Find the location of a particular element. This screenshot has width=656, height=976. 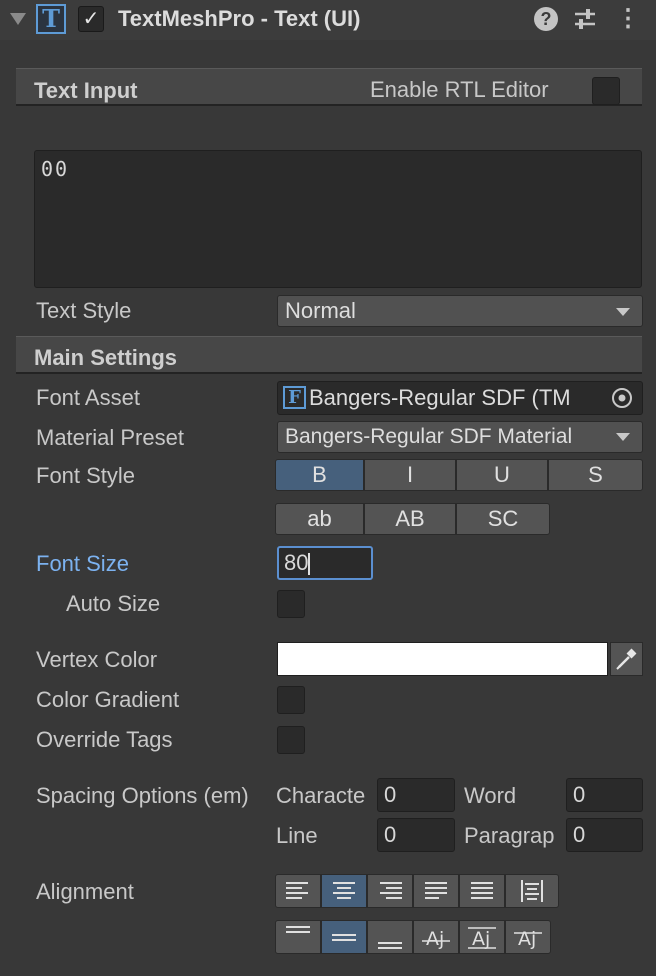

vertex-color-label: Vertex Color is located at coordinates (97, 659).